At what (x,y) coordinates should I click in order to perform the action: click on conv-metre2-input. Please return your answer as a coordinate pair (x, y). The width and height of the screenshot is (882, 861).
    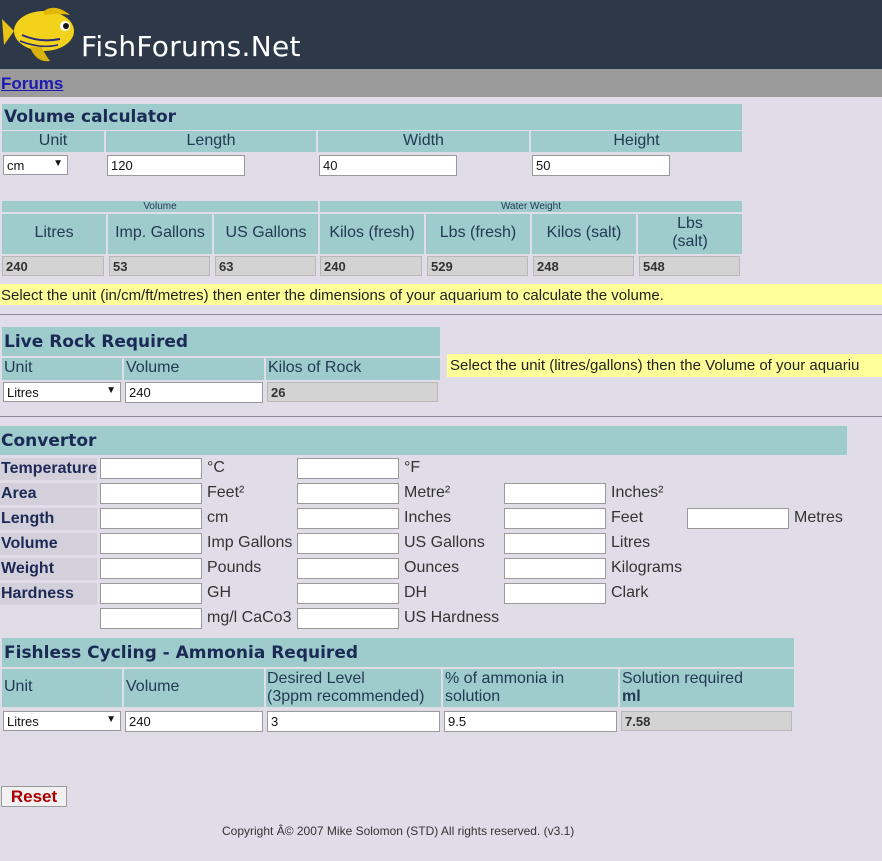
    Looking at the image, I should click on (348, 493).